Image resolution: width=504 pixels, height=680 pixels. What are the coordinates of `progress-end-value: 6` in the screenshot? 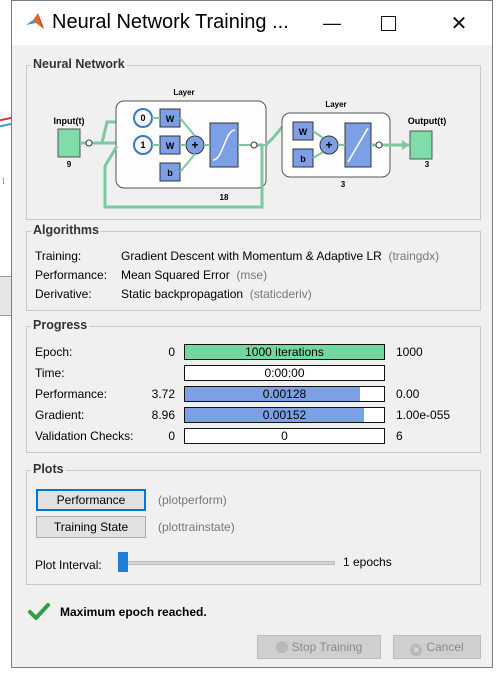 It's located at (399, 436).